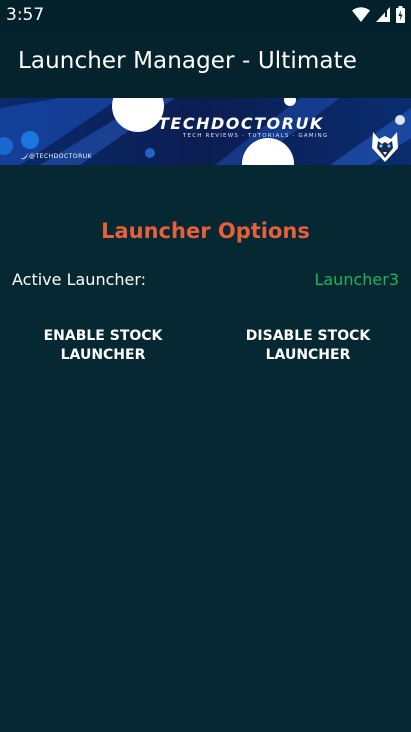  Describe the element at coordinates (61, 156) in the screenshot. I see `banner-handle: @TECHDOCTORUK` at that location.